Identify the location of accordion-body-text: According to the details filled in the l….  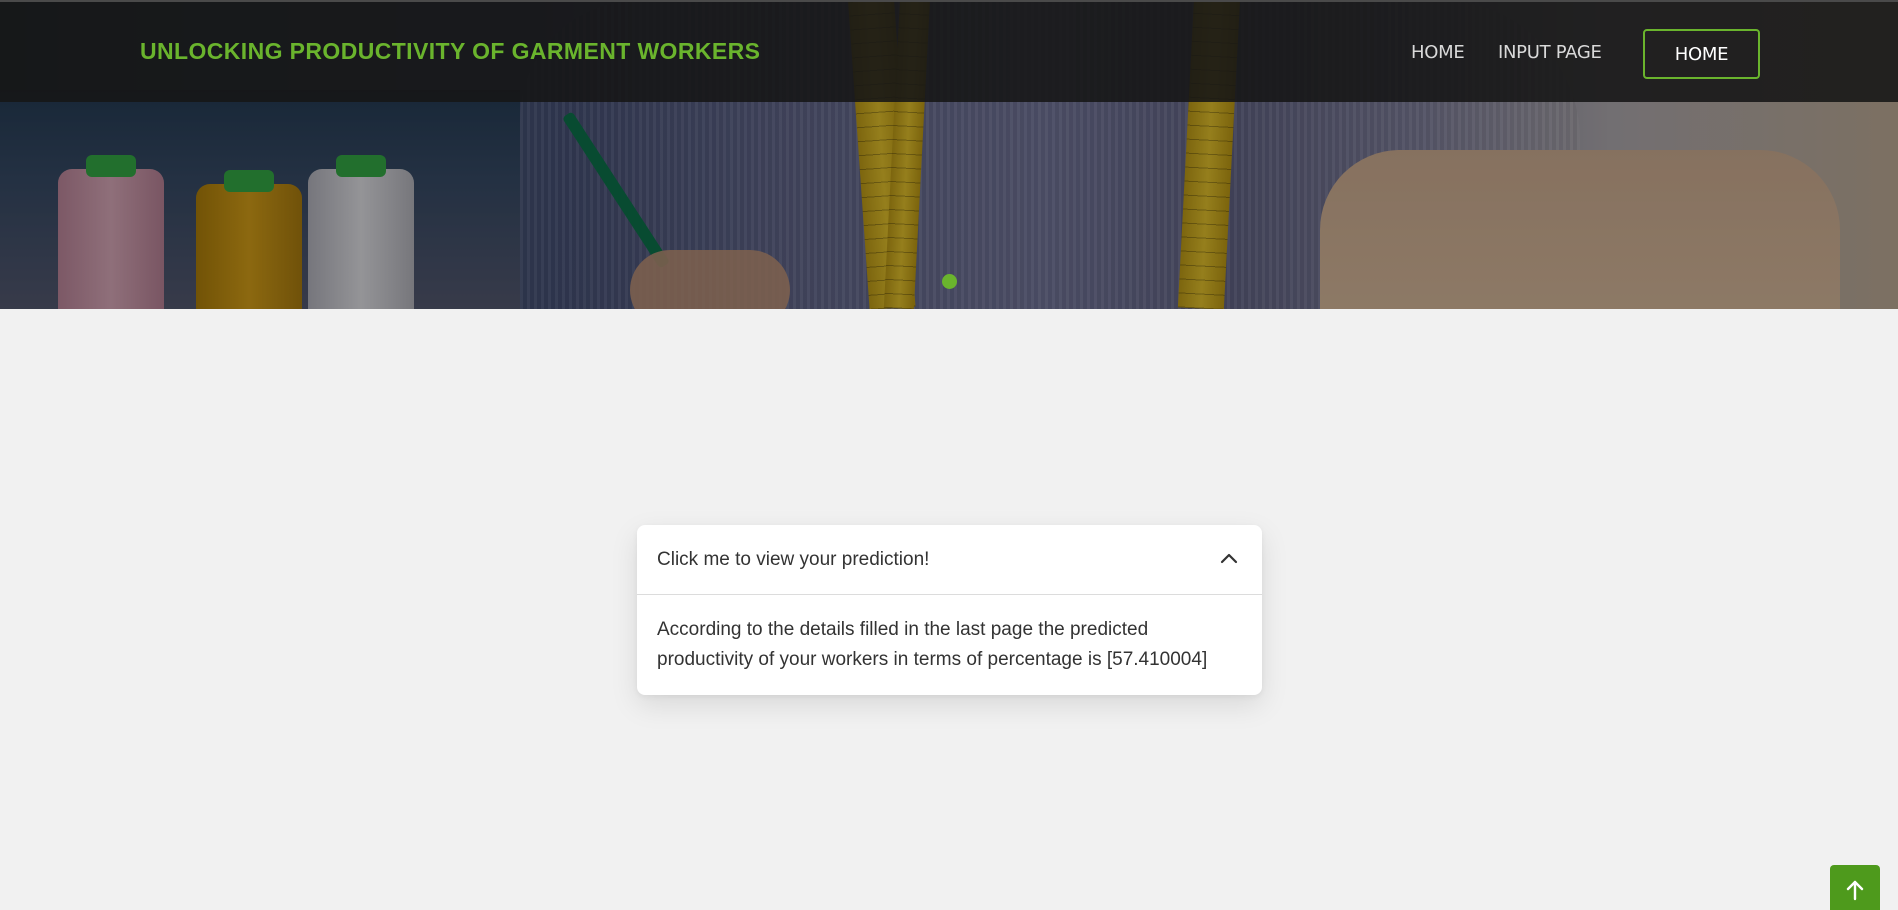
(932, 644).